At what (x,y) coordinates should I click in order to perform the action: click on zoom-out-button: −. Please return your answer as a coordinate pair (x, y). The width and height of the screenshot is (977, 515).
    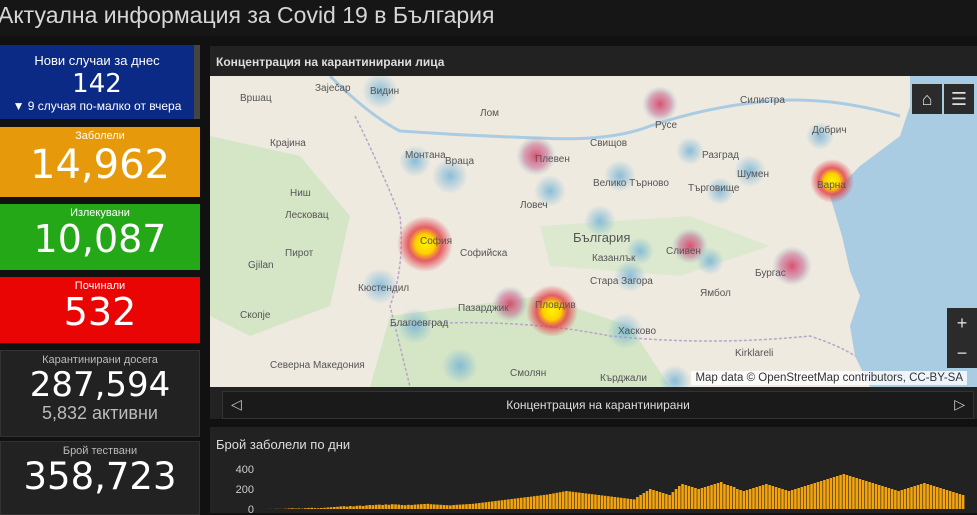
    Looking at the image, I should click on (962, 353).